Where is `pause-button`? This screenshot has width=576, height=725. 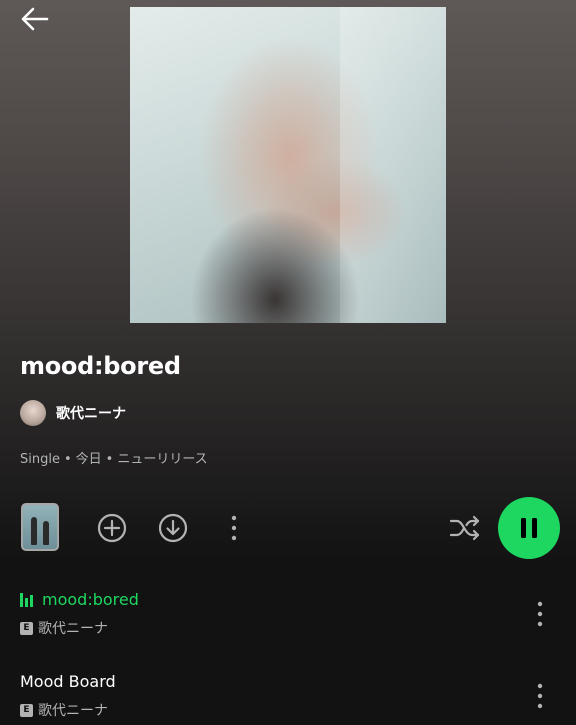
pause-button is located at coordinates (529, 528).